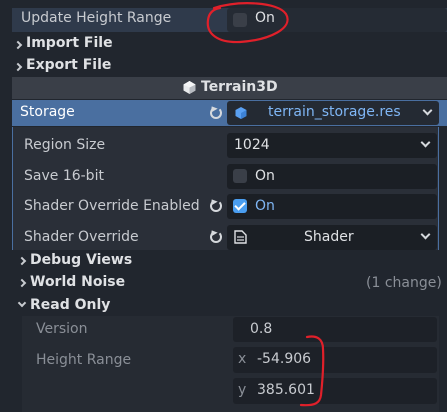 This screenshot has width=447, height=412. I want to click on read-only-group: Read Only, so click(70, 305).